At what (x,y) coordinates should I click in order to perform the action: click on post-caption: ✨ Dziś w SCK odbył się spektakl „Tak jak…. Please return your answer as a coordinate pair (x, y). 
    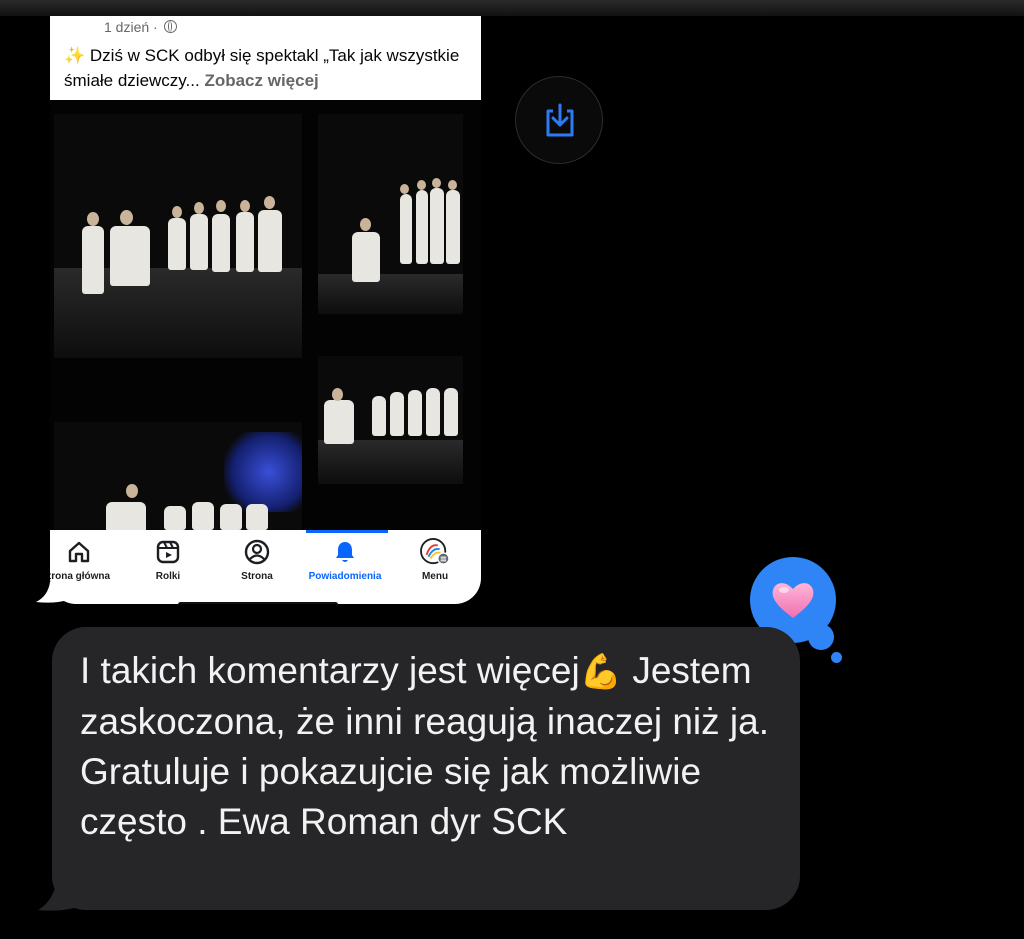
    Looking at the image, I should click on (269, 68).